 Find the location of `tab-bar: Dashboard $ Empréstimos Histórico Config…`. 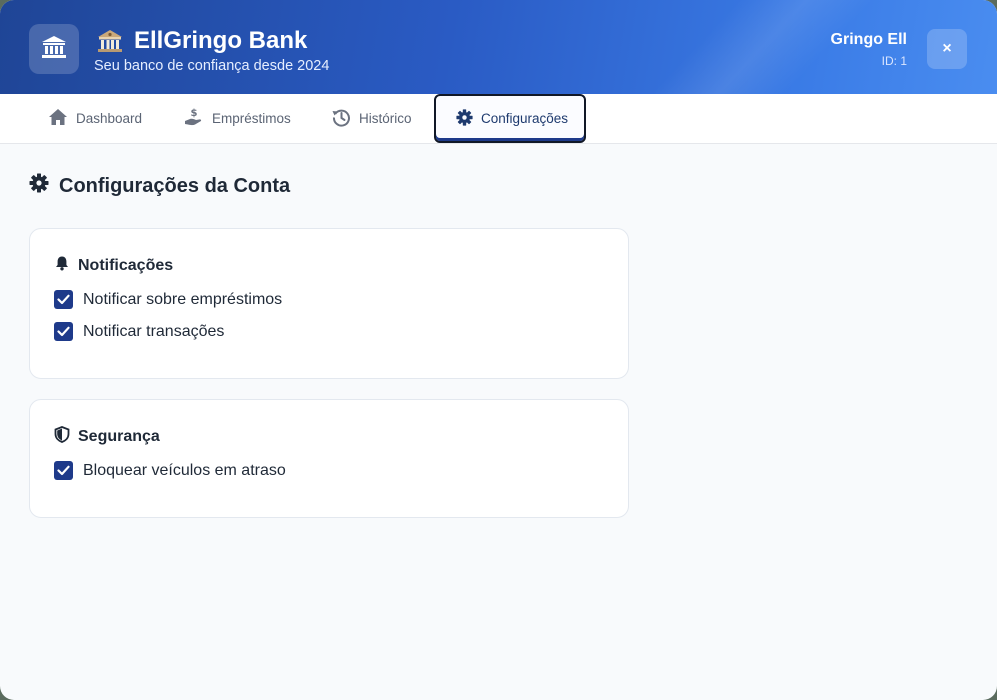

tab-bar: Dashboard $ Empréstimos Histórico Config… is located at coordinates (498, 119).